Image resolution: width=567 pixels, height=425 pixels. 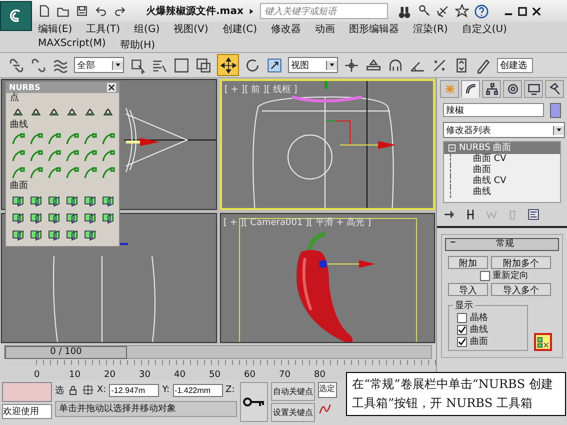 What do you see at coordinates (19, 125) in the screenshot?
I see `toolbox-section-label: 曲线` at bounding box center [19, 125].